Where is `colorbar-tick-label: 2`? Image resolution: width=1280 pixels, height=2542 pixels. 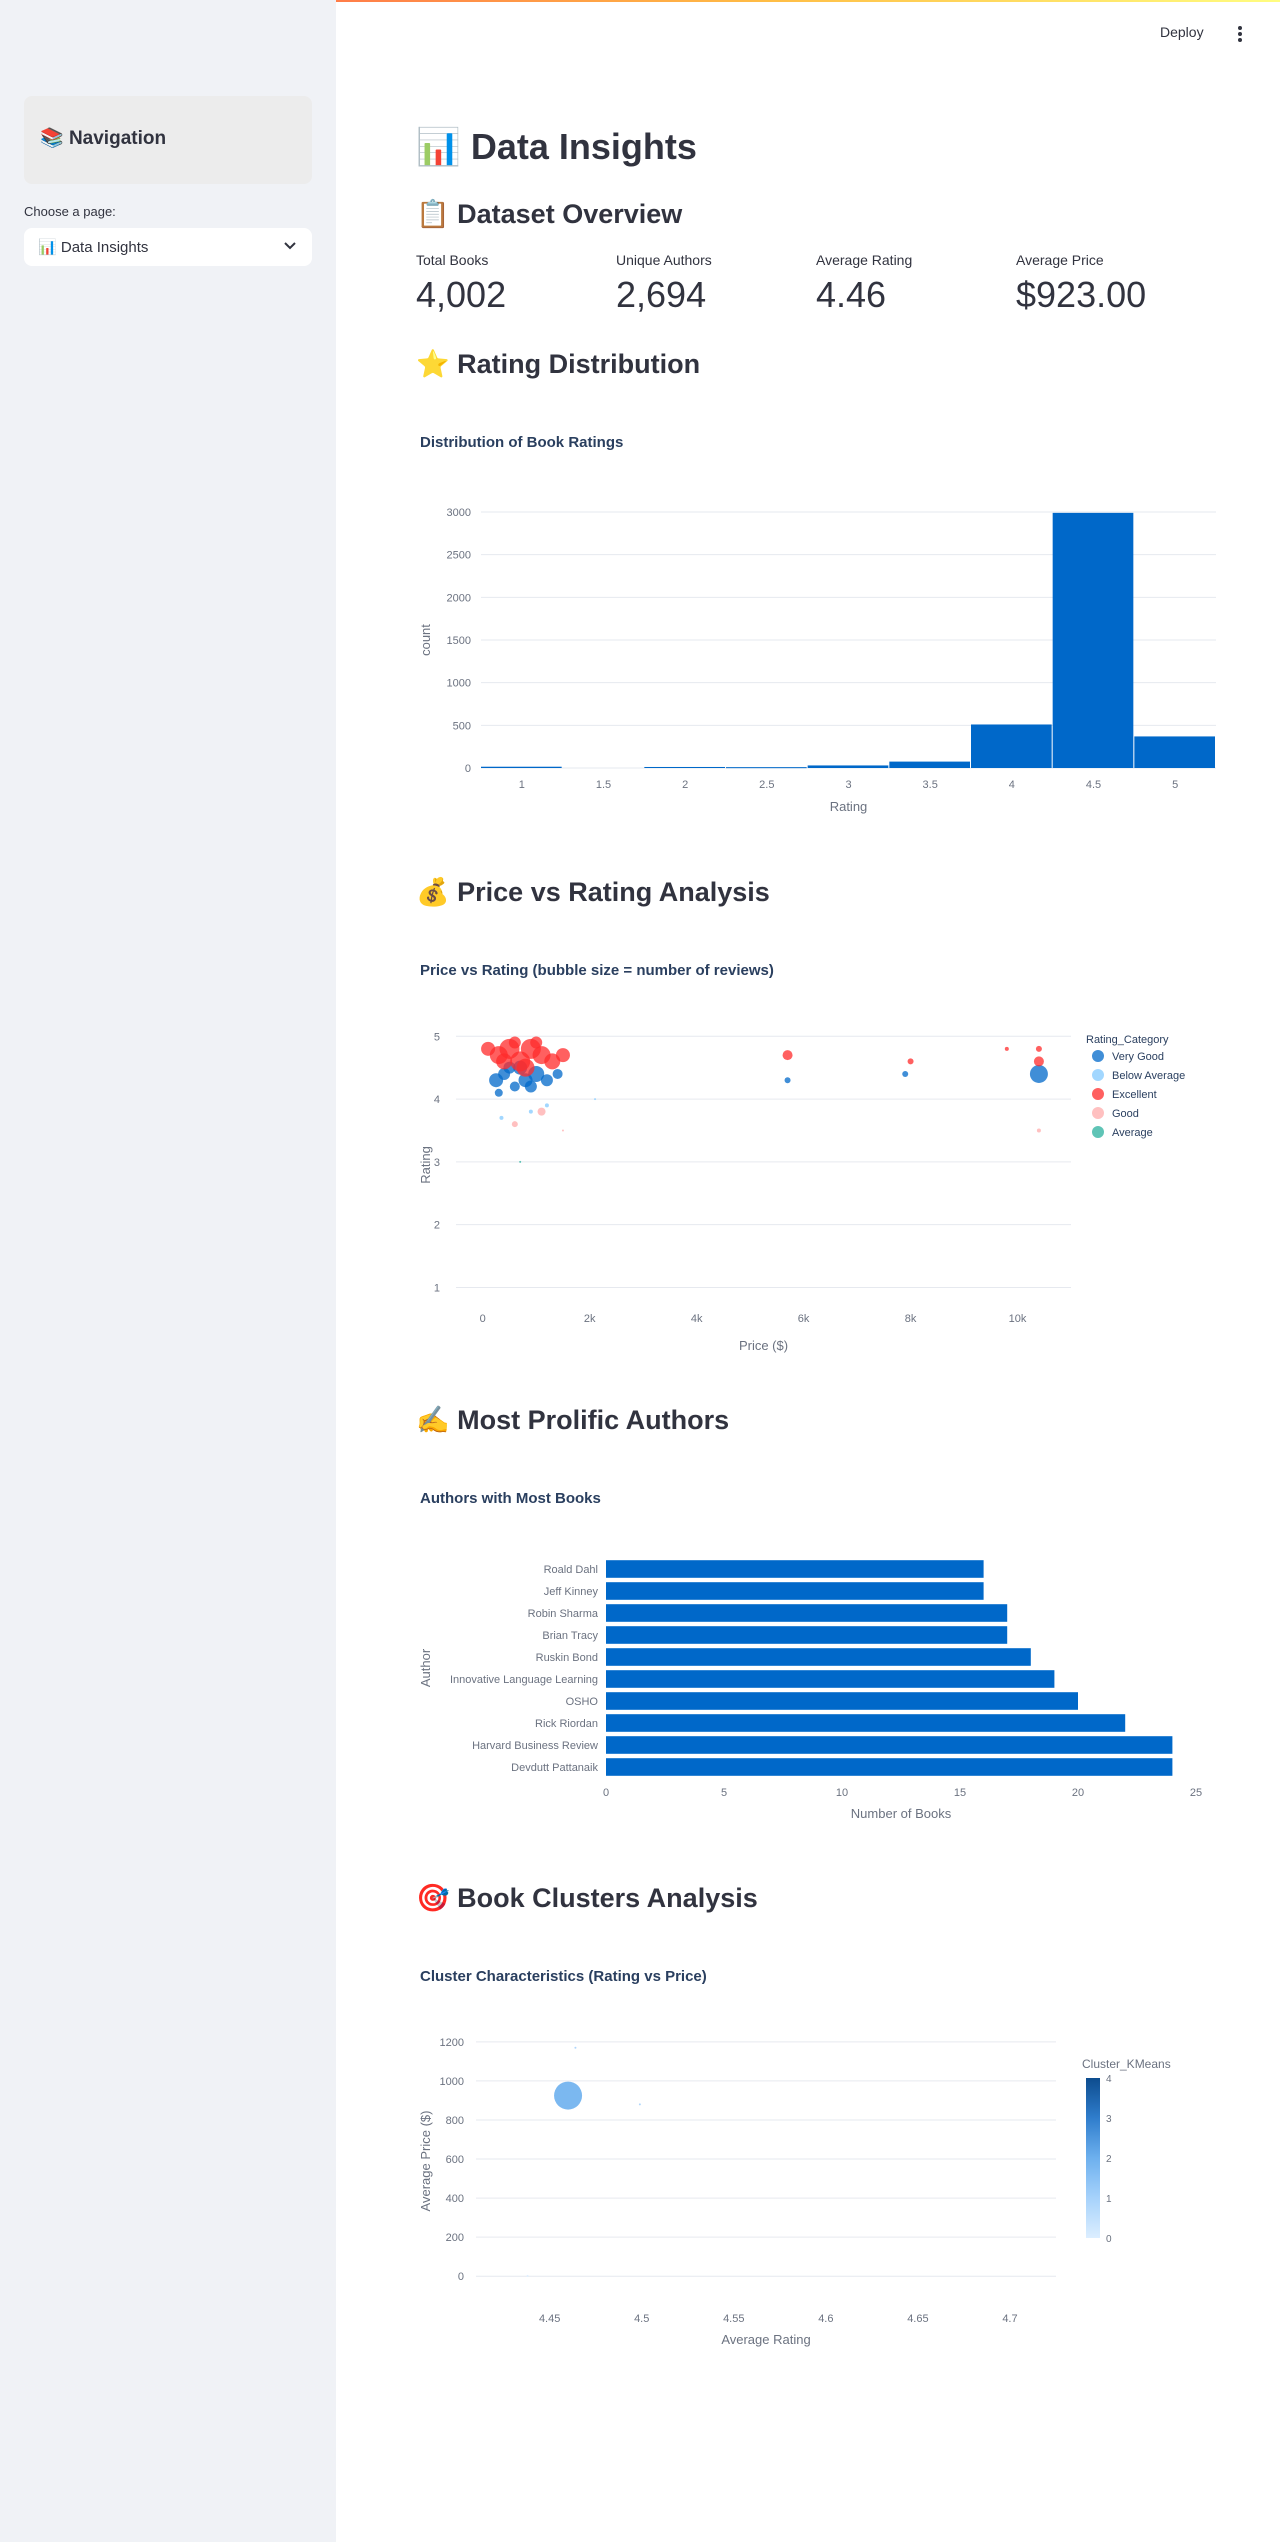 colorbar-tick-label: 2 is located at coordinates (1109, 2159).